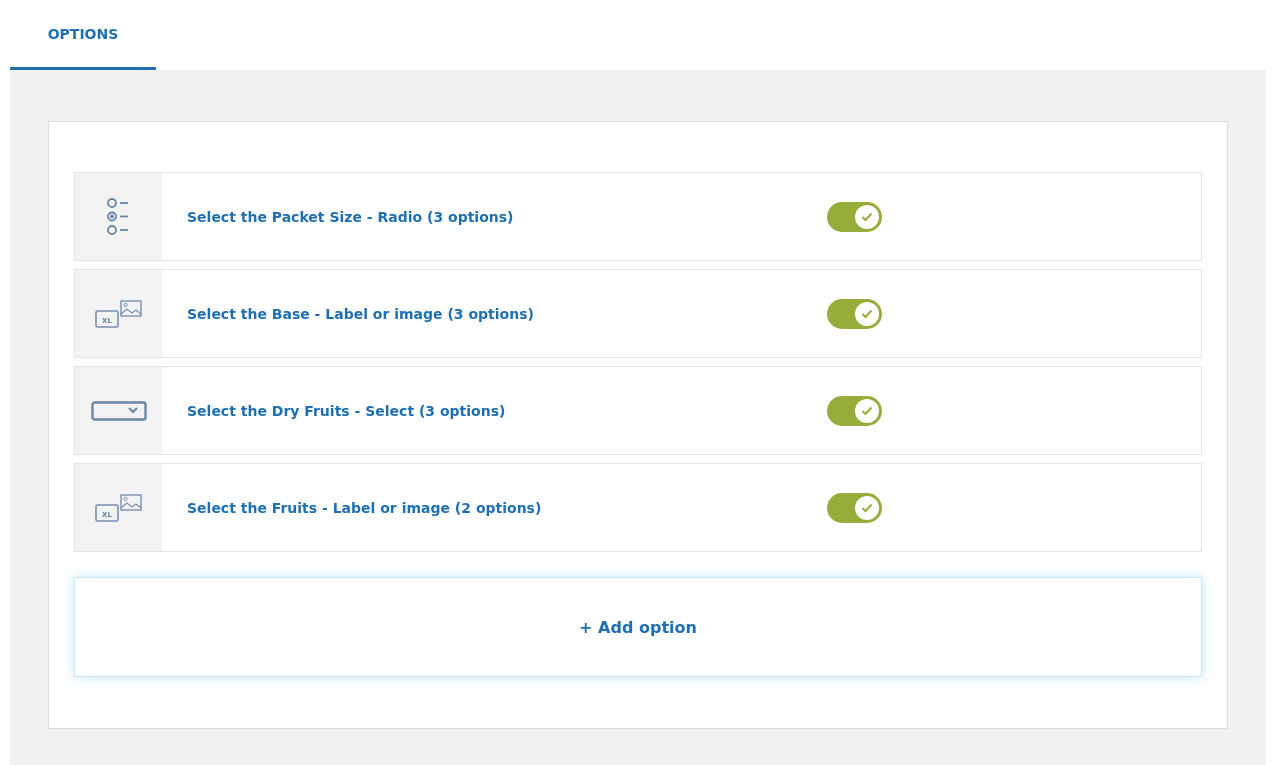 The image size is (1276, 765). I want to click on option-title: Select the Base - Label or image (3 options), so click(361, 313).